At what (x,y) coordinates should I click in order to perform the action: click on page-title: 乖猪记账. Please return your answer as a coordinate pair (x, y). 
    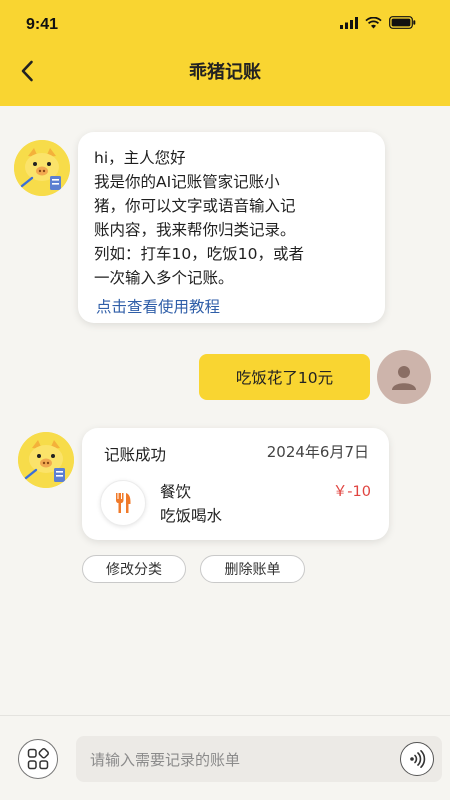
    Looking at the image, I should click on (225, 72).